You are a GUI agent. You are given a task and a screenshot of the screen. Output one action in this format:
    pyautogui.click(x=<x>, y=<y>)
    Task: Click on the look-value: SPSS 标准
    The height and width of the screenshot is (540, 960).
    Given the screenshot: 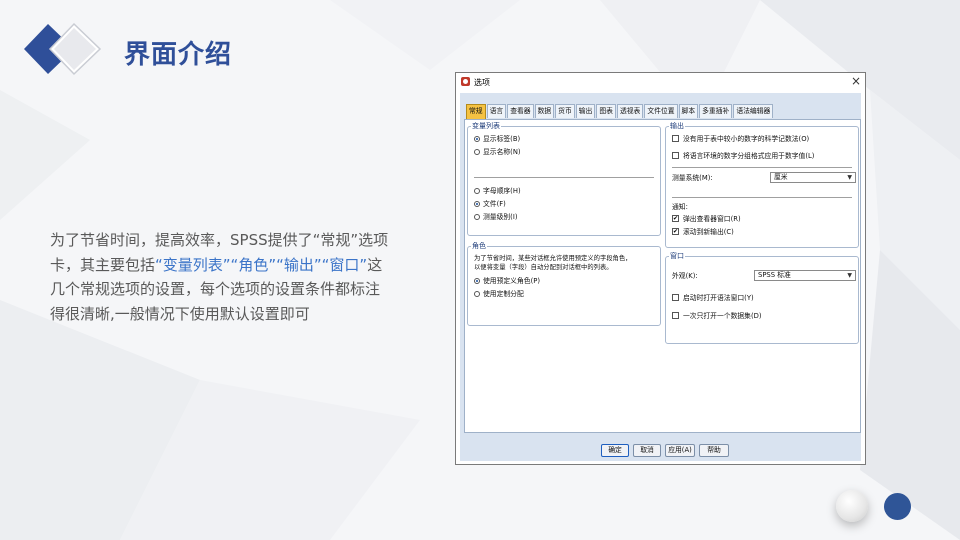 What is the action you would take?
    pyautogui.click(x=774, y=275)
    